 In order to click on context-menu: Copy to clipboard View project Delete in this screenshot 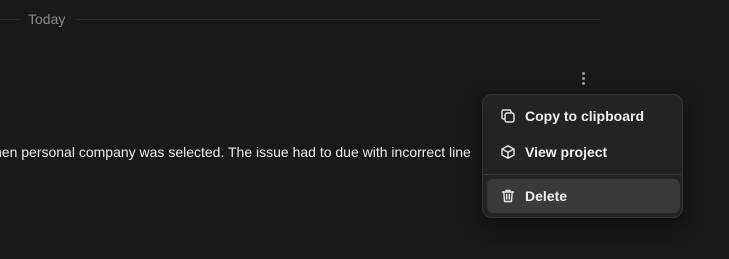, I will do `click(582, 156)`.